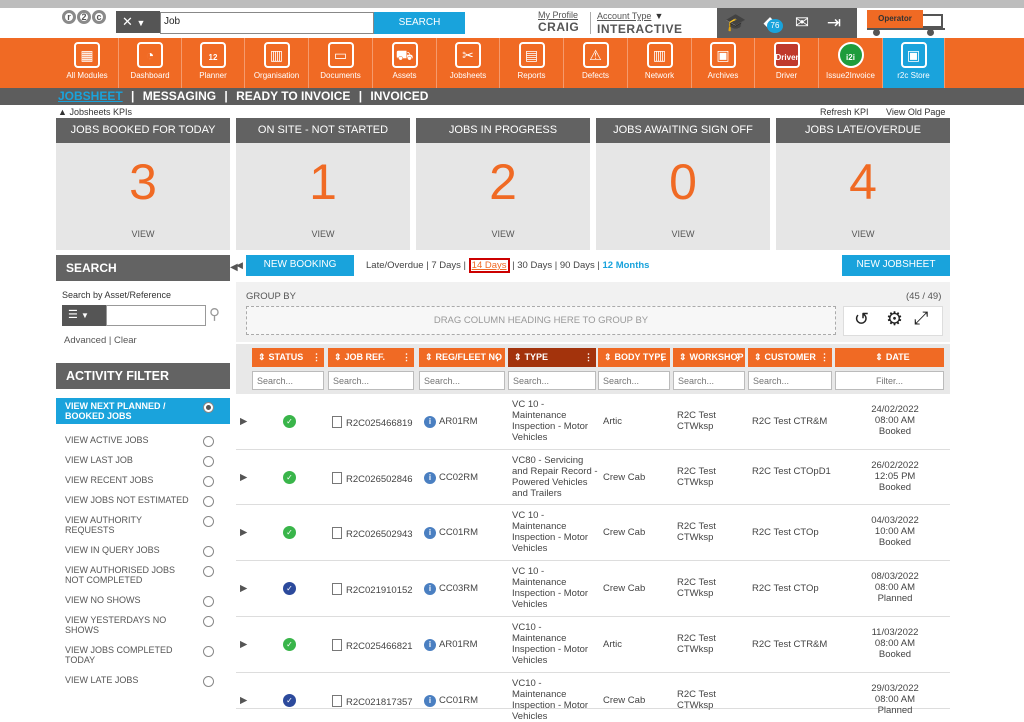  I want to click on group-drop-zone: DRAG COLUMN HEADING HERE TO GROUP BY, so click(541, 320).